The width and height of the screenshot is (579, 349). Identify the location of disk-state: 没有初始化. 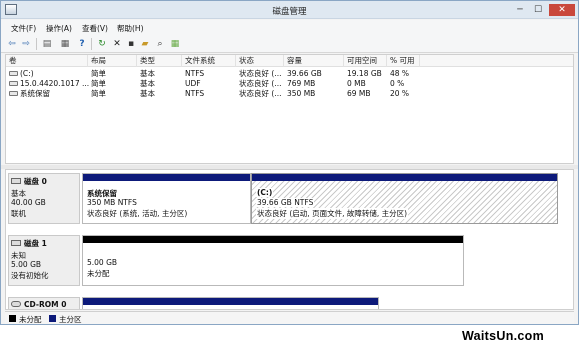
(30, 275).